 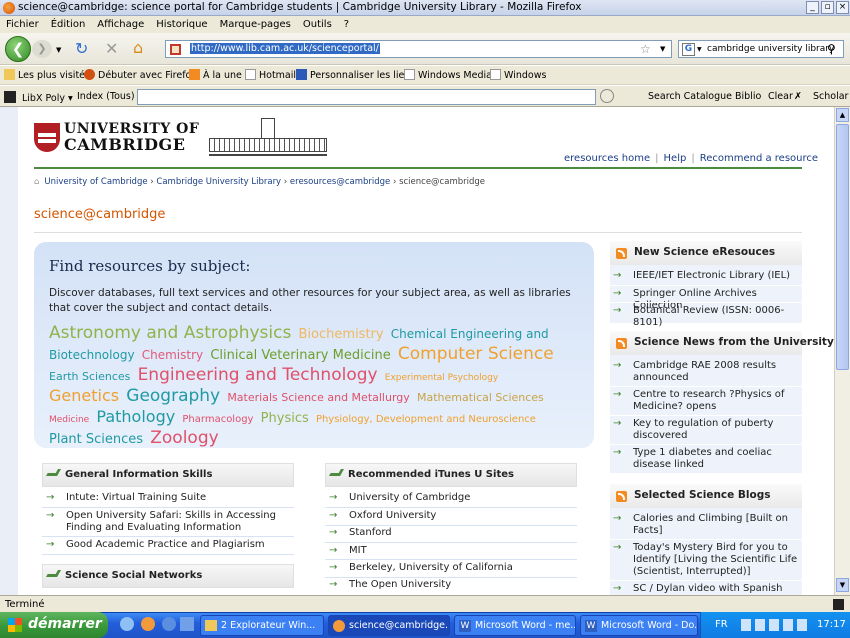 What do you see at coordinates (842, 115) in the screenshot?
I see `scroll-up-icon: ▲` at bounding box center [842, 115].